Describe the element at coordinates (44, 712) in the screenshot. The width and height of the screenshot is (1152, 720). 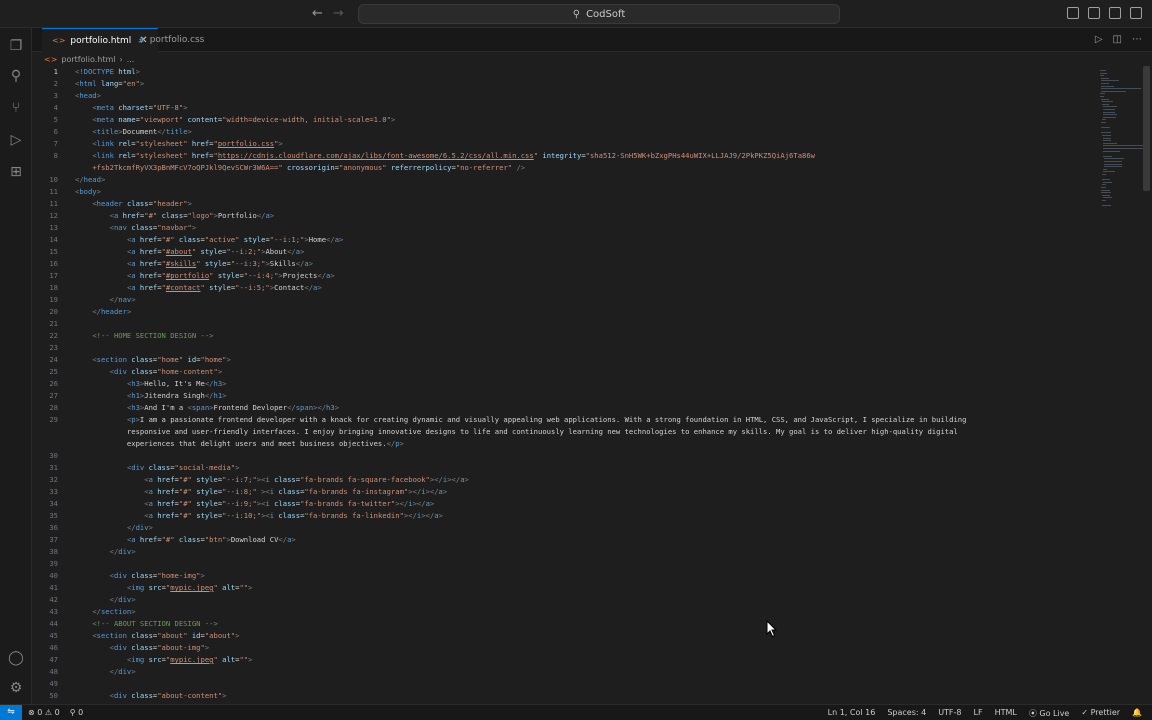
I see `problems-status: ⊗ 0 ⚠ 0` at that location.